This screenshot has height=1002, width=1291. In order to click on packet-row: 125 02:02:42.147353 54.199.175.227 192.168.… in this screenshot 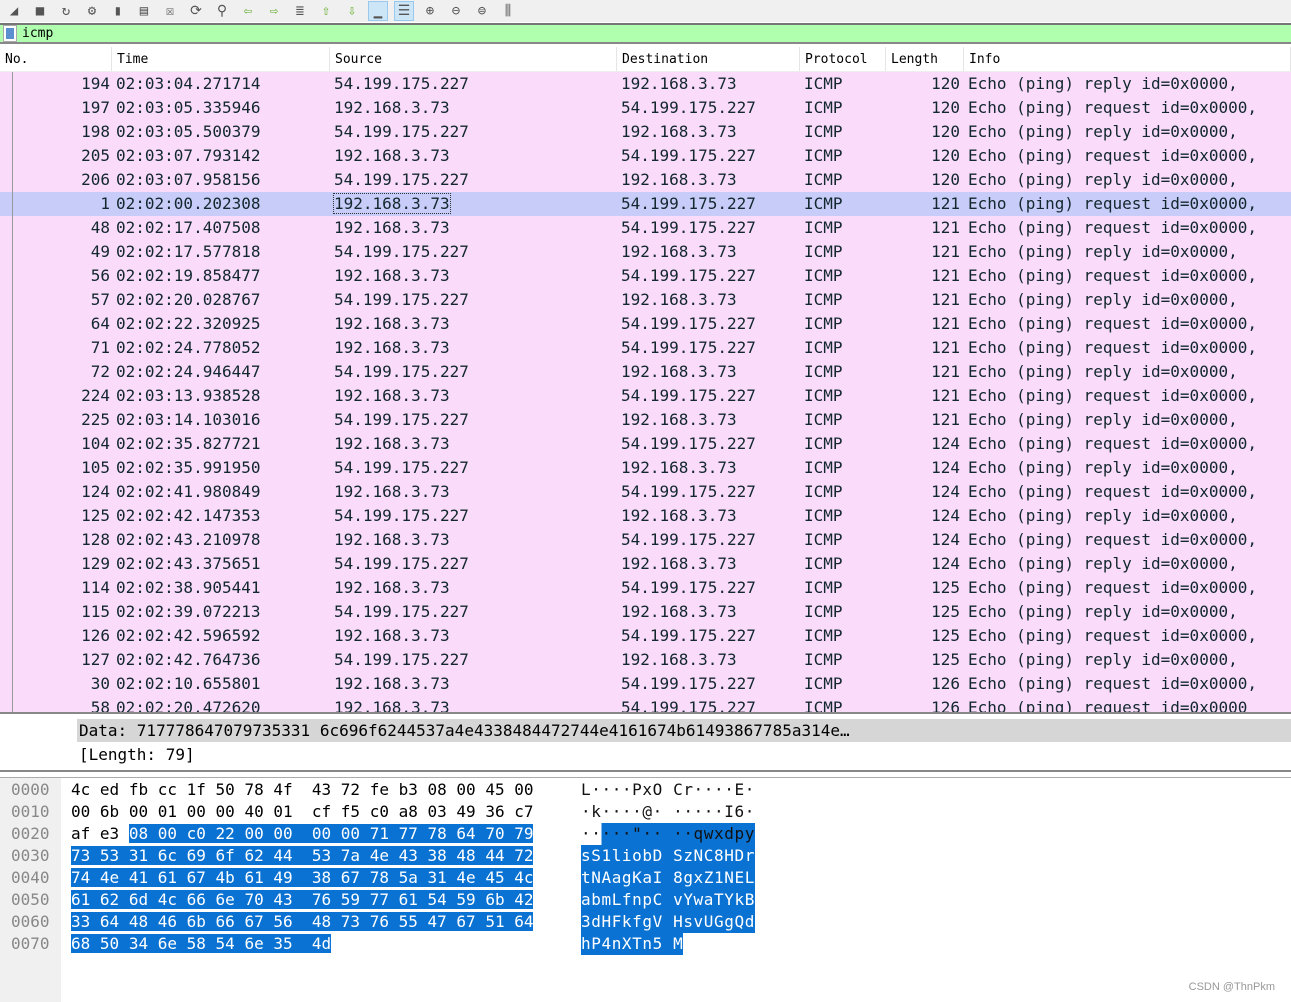, I will do `click(645, 516)`.